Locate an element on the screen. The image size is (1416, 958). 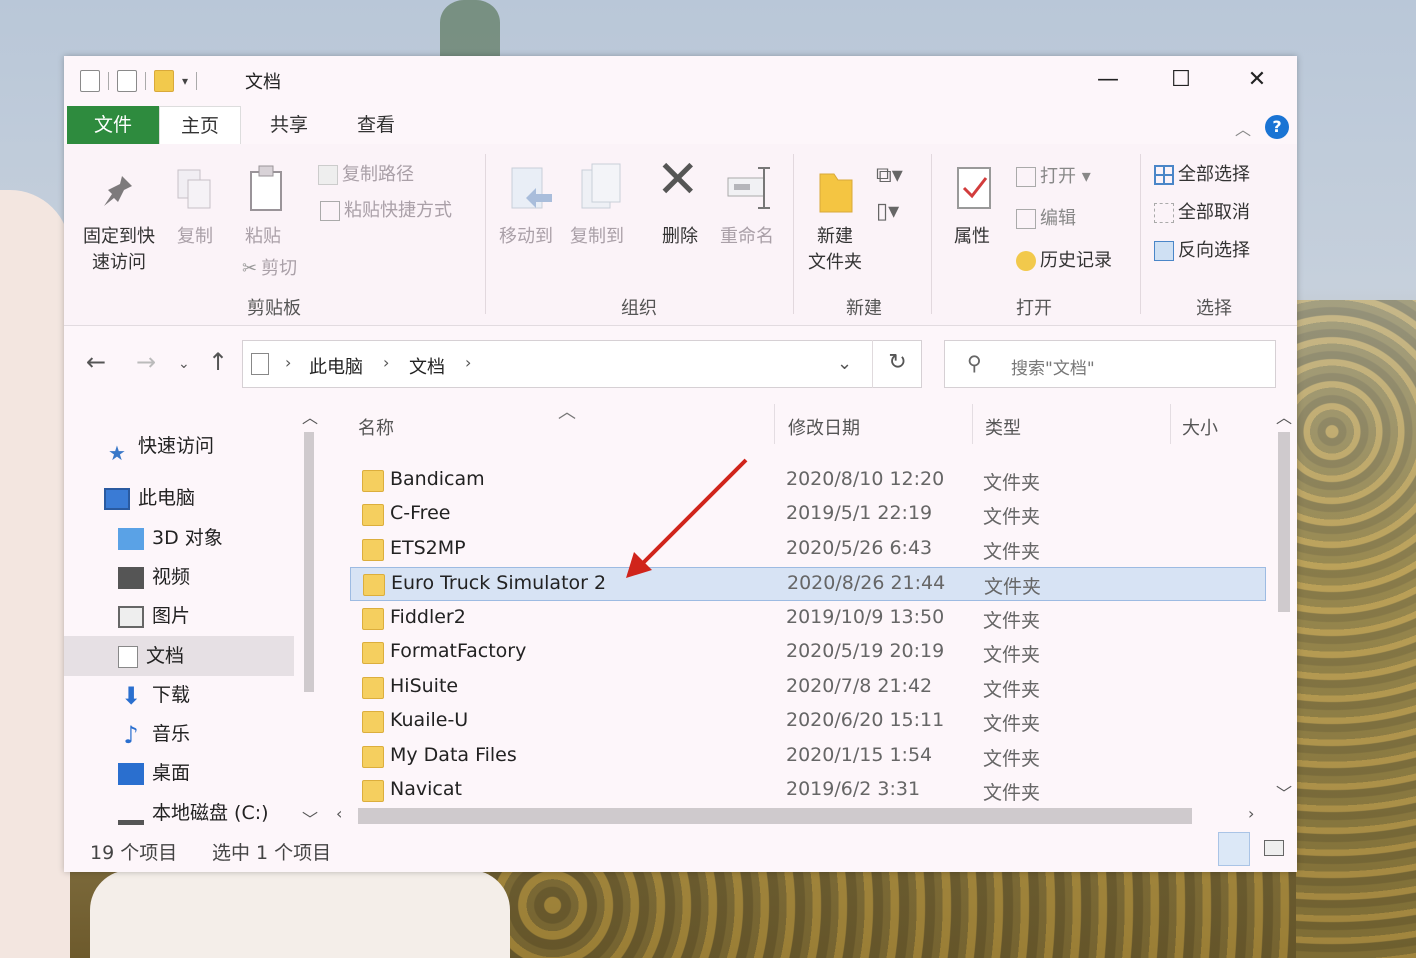
column-header-size: 大小 is located at coordinates (1200, 427).